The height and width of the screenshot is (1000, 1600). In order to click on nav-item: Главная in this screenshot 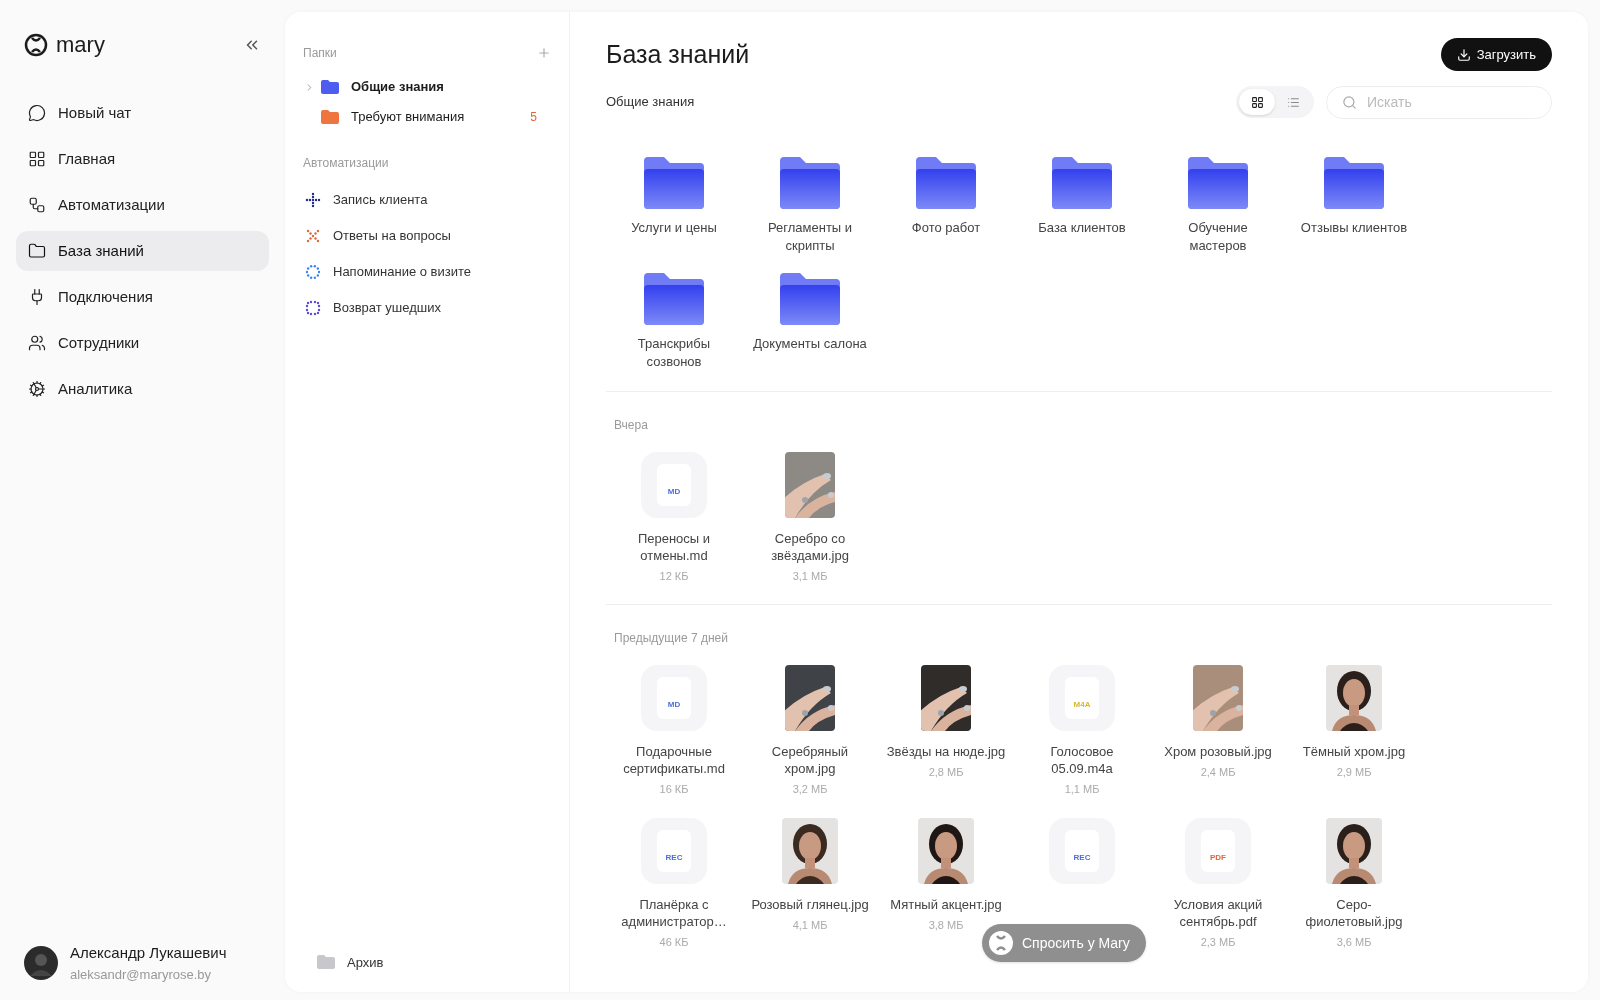, I will do `click(142, 159)`.